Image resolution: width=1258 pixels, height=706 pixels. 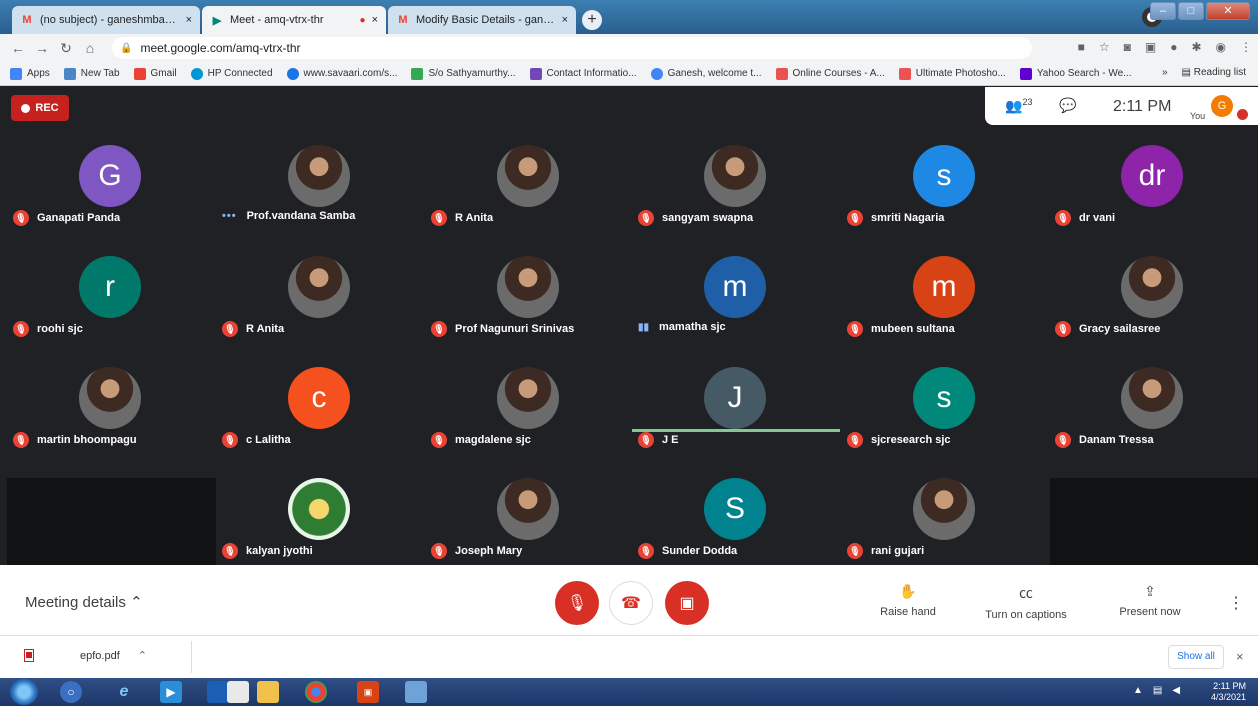 I want to click on close-window-icon: ✕, so click(x=1228, y=11).